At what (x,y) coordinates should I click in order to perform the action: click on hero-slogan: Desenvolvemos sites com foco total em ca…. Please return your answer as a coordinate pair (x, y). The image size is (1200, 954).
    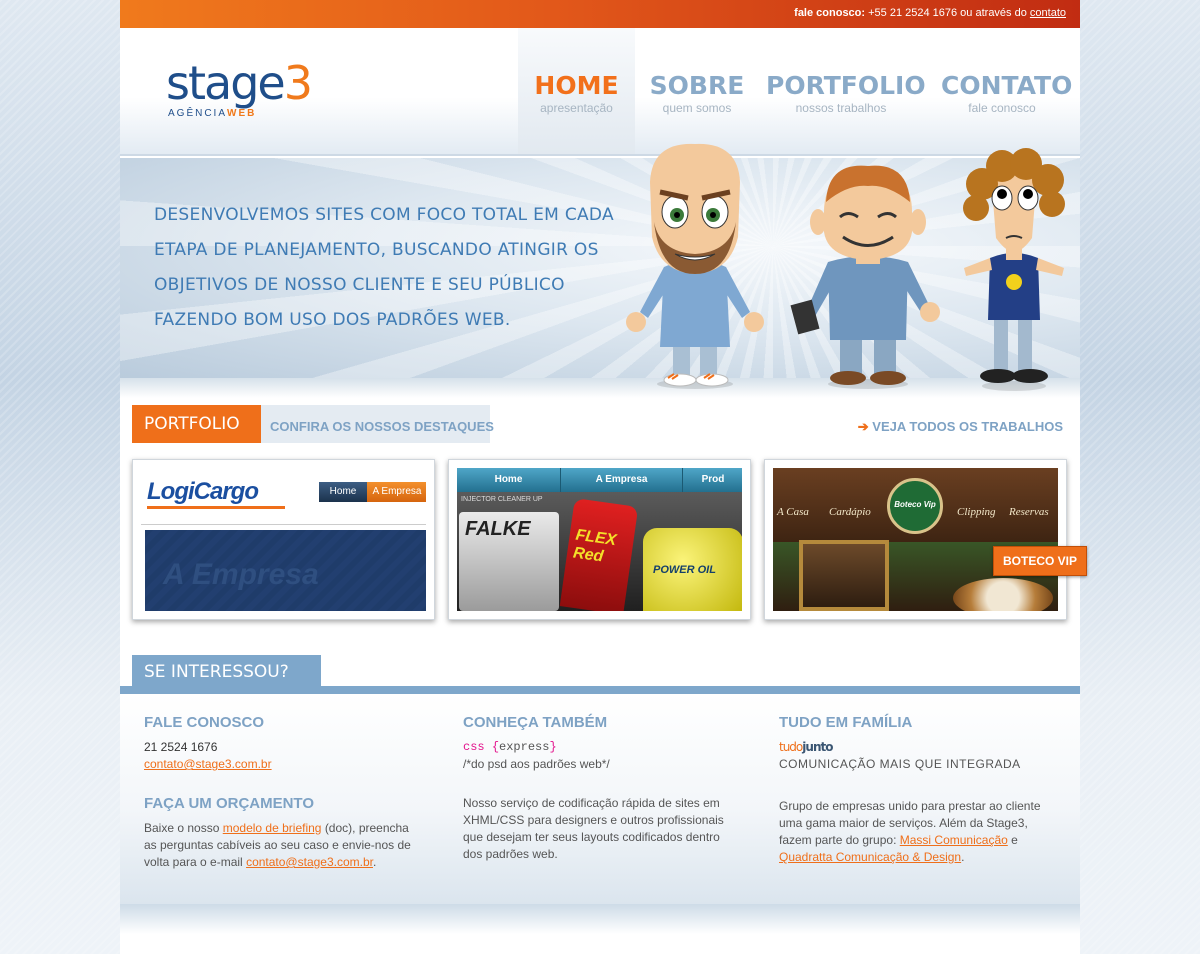
    Looking at the image, I should click on (384, 267).